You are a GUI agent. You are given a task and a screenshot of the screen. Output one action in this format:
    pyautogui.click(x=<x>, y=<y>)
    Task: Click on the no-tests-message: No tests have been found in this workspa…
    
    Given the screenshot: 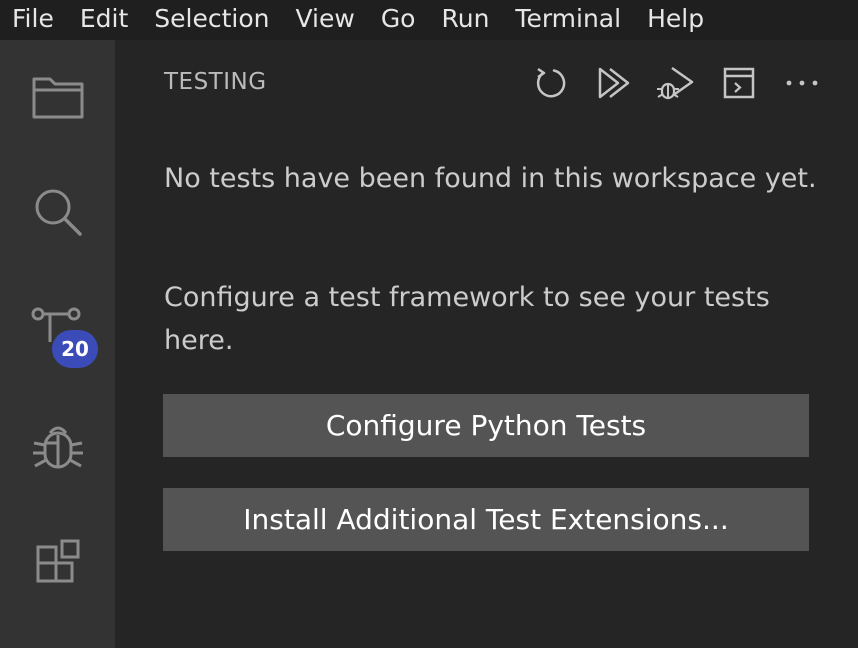 What is the action you would take?
    pyautogui.click(x=490, y=178)
    